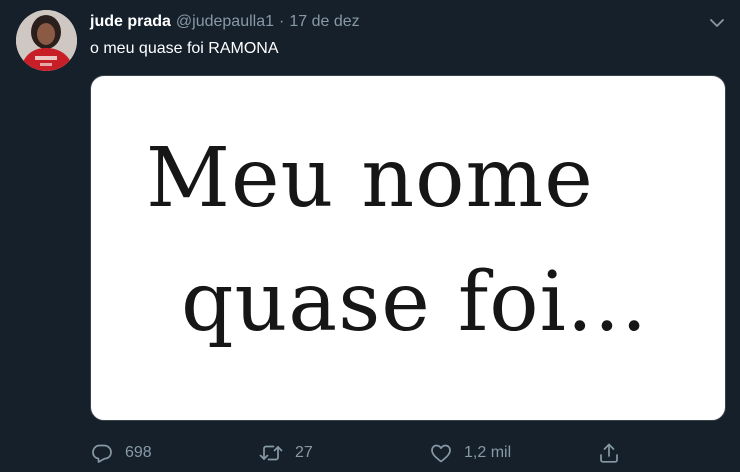 The width and height of the screenshot is (740, 472). What do you see at coordinates (46, 40) in the screenshot?
I see `avatar` at bounding box center [46, 40].